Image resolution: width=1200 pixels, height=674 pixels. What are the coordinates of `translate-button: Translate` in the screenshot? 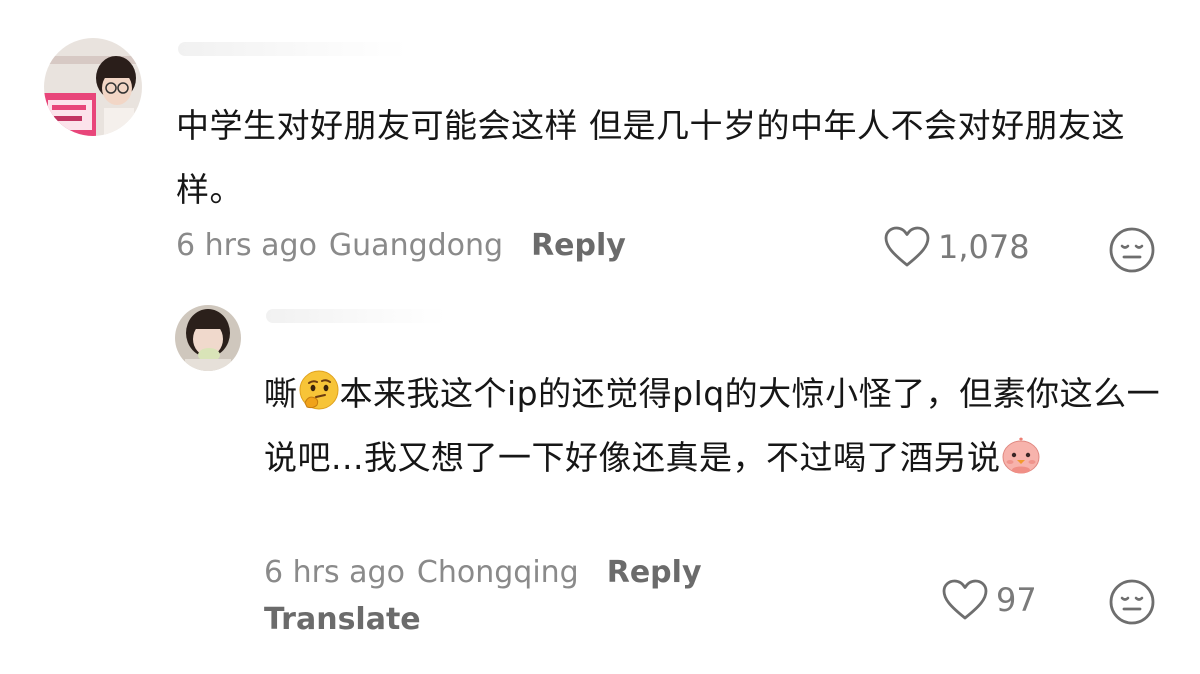 It's located at (342, 619).